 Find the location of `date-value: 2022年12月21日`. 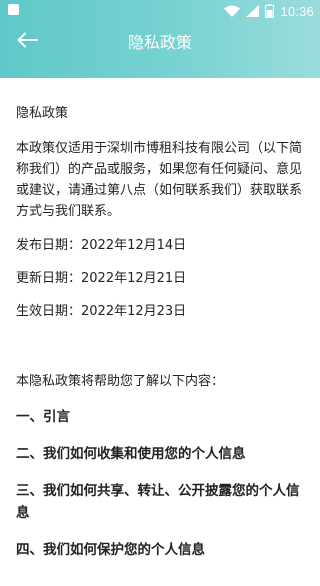

date-value: 2022年12月21日 is located at coordinates (134, 278).